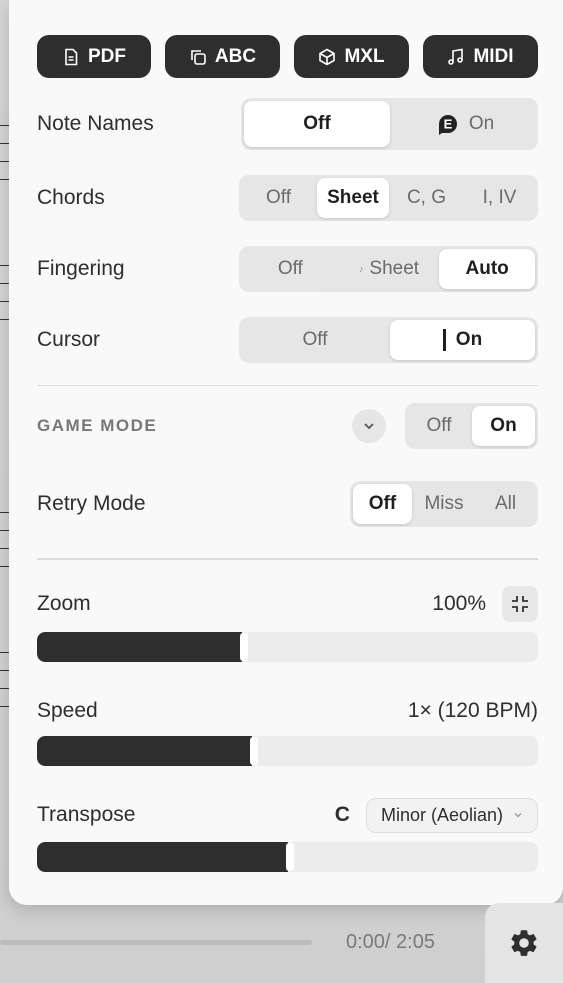 Image resolution: width=563 pixels, height=983 pixels. Describe the element at coordinates (463, 124) in the screenshot. I see `note-names-on-option: E On` at that location.